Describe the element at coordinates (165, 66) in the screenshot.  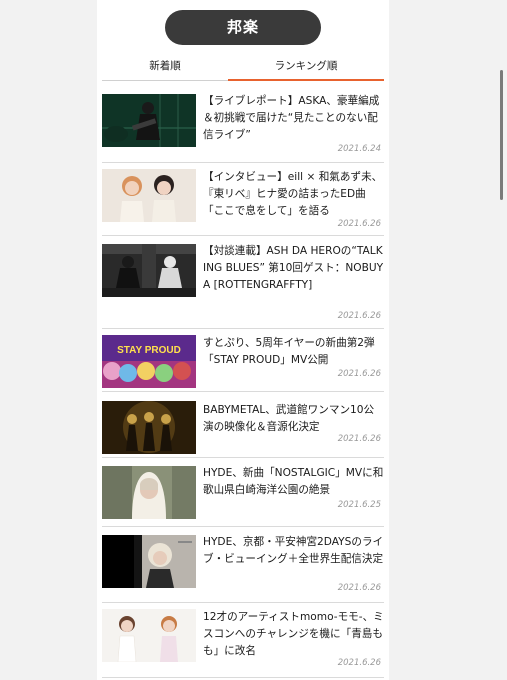
I see `tab-newest: 新着順` at that location.